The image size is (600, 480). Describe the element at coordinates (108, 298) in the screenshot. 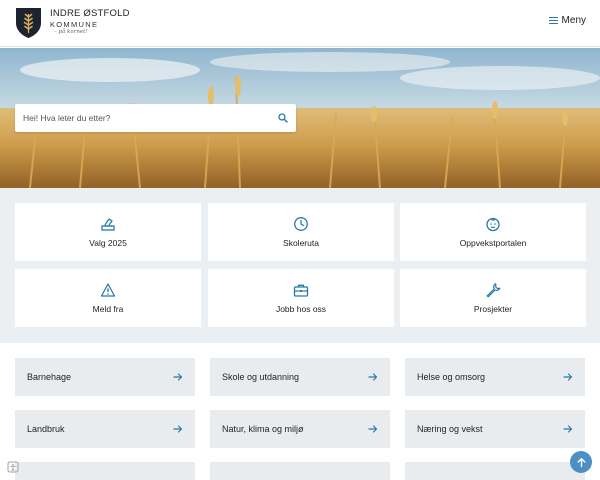

I see `quick-link-meld-fra: Meld fra` at that location.